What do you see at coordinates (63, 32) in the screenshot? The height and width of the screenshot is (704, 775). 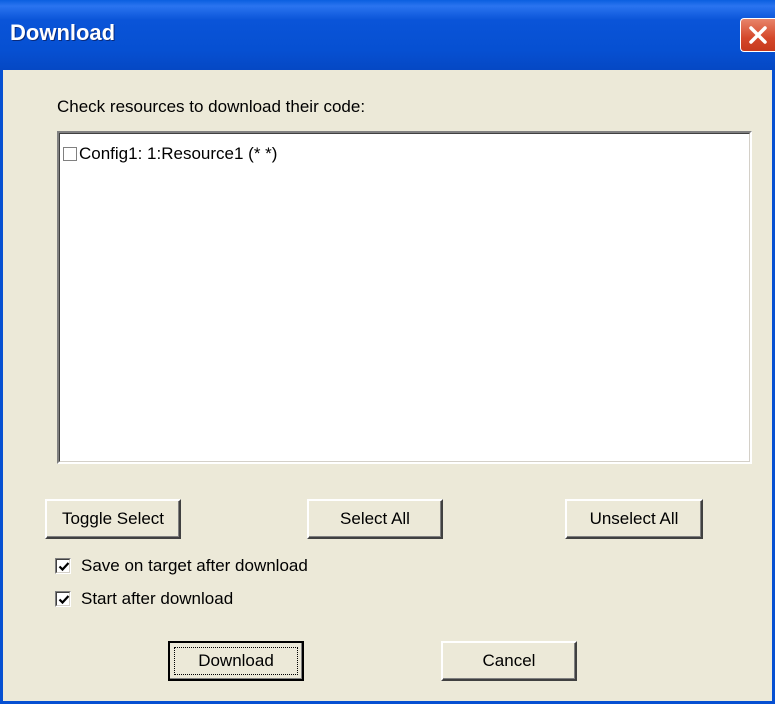 I see `window-title: Download` at bounding box center [63, 32].